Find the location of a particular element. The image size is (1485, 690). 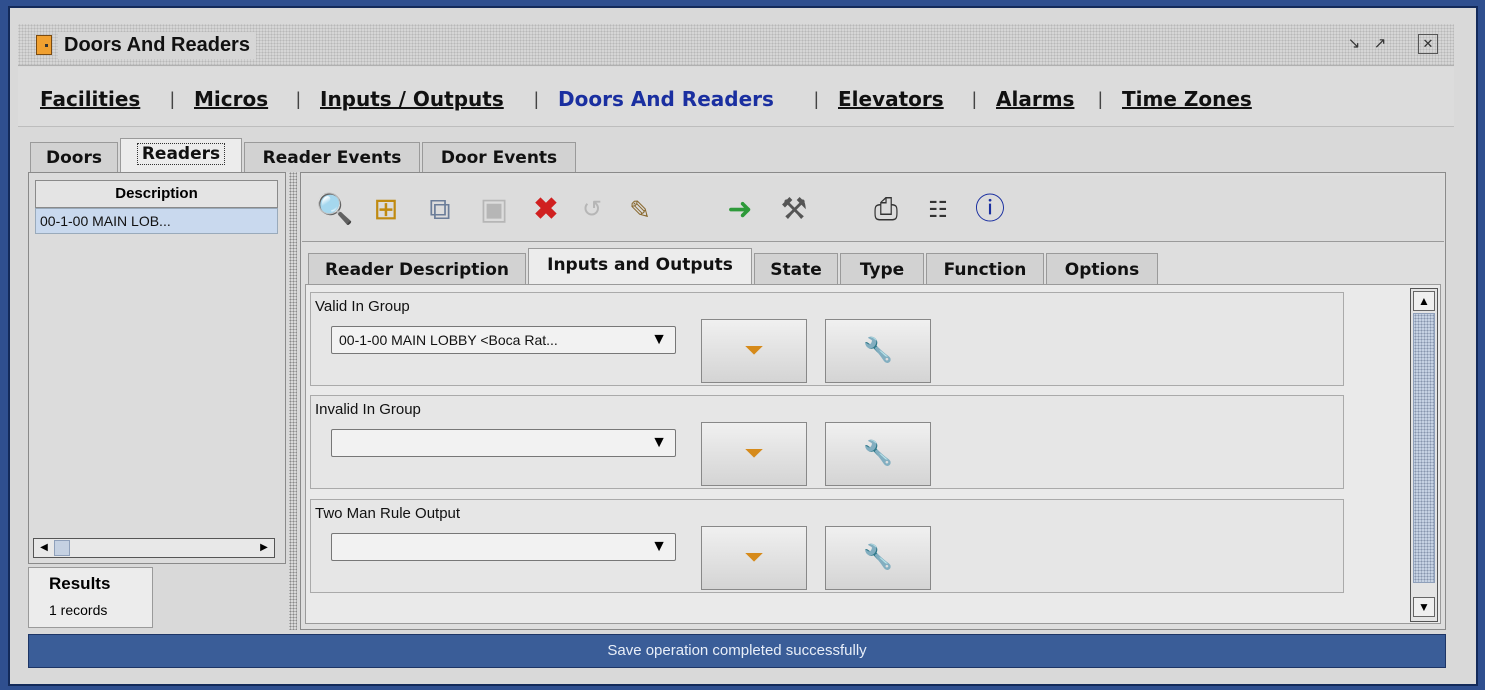

results-title: Results is located at coordinates (80, 583).